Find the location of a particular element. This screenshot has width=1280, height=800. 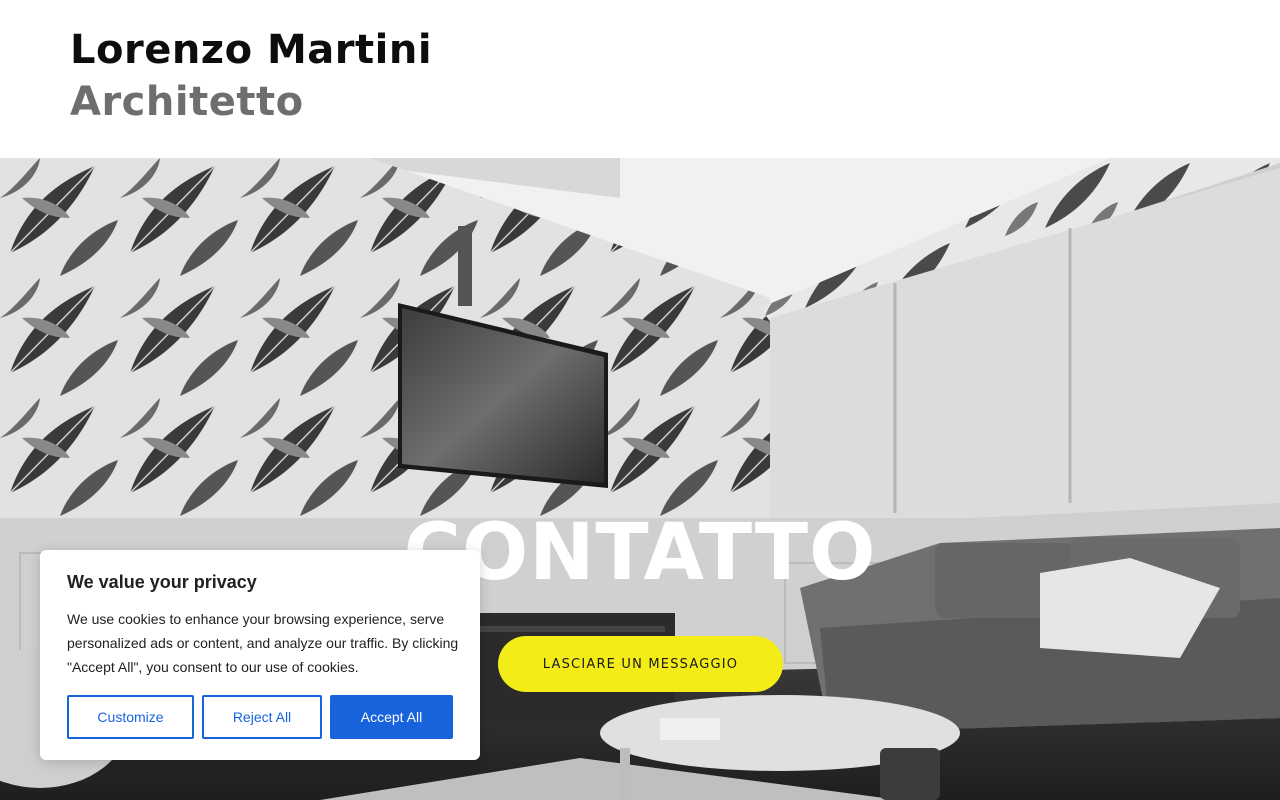

accept-all-button: Accept All is located at coordinates (391, 717).